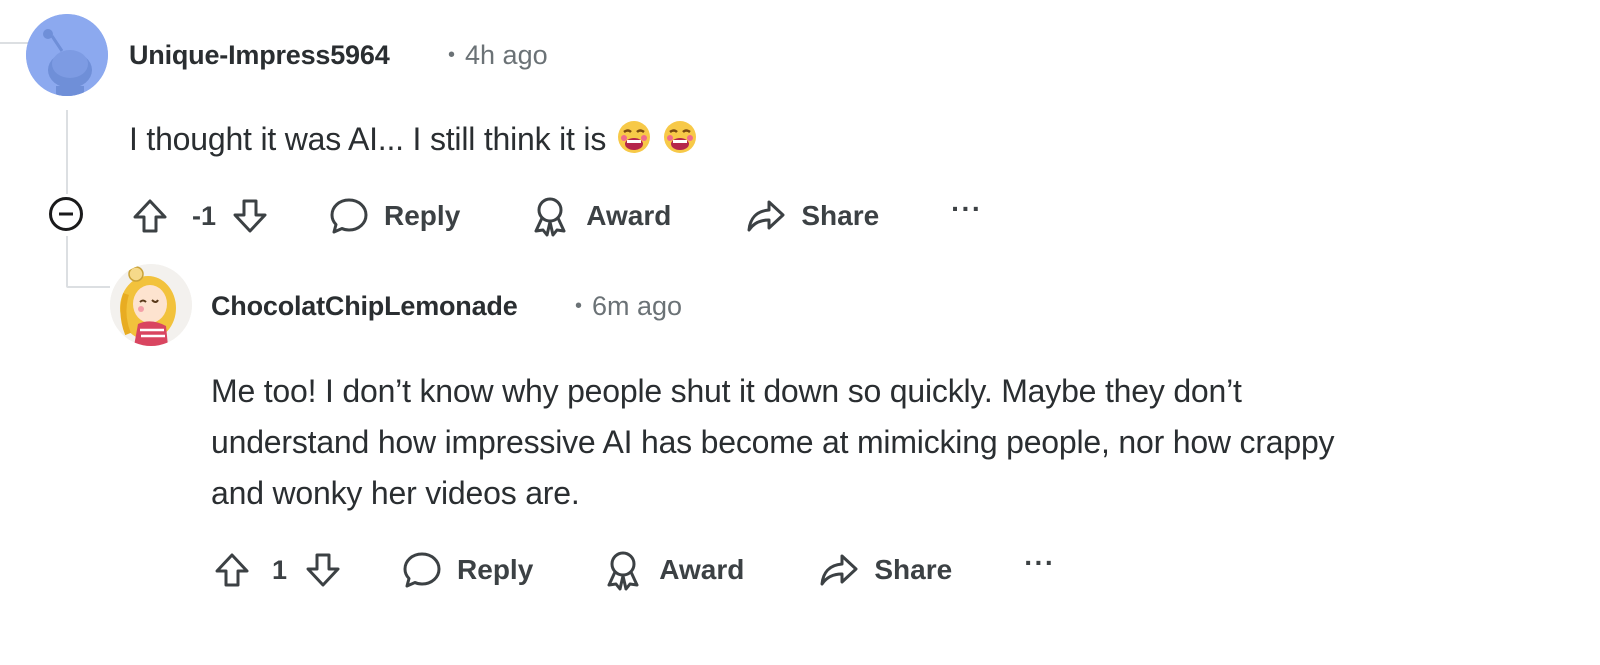  Describe the element at coordinates (259, 55) in the screenshot. I see `comment-author: Unique-Impress5964` at that location.